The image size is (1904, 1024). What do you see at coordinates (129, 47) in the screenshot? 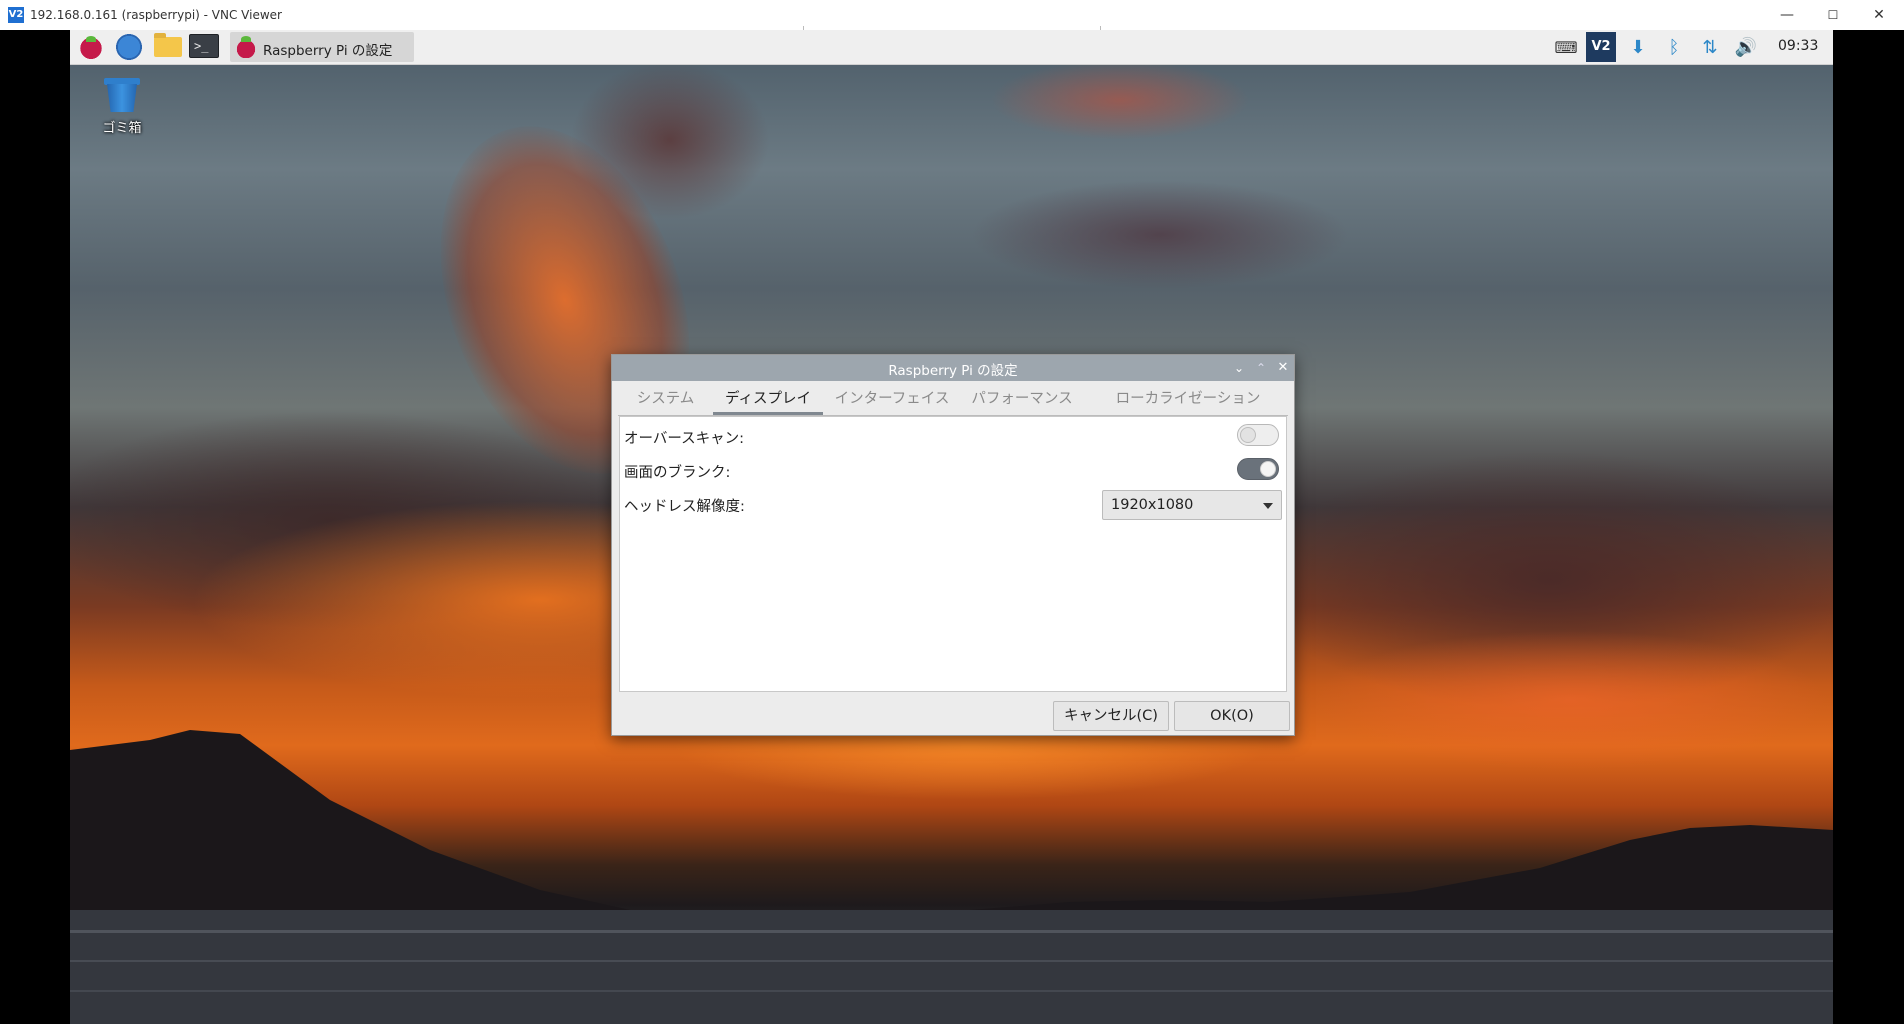
I see `browser-icon` at bounding box center [129, 47].